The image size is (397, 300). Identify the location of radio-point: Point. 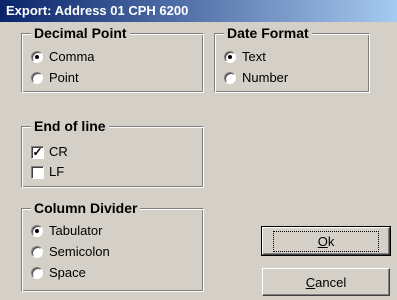
(55, 78).